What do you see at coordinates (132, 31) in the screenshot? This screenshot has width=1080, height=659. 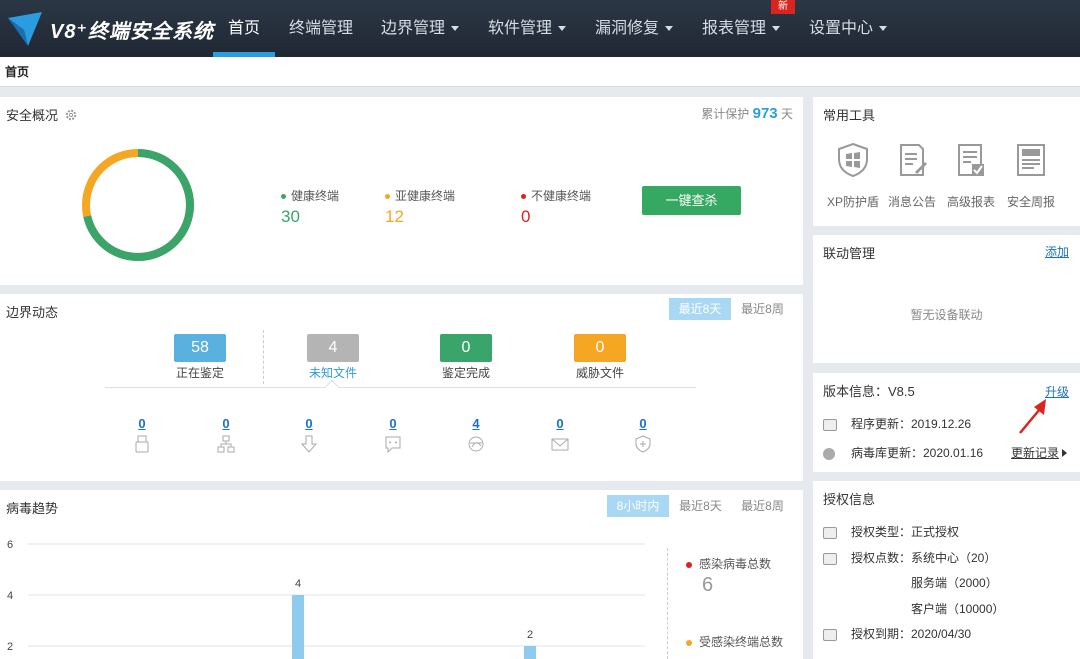 I see `logo-text: V8⁺终端安全系统` at bounding box center [132, 31].